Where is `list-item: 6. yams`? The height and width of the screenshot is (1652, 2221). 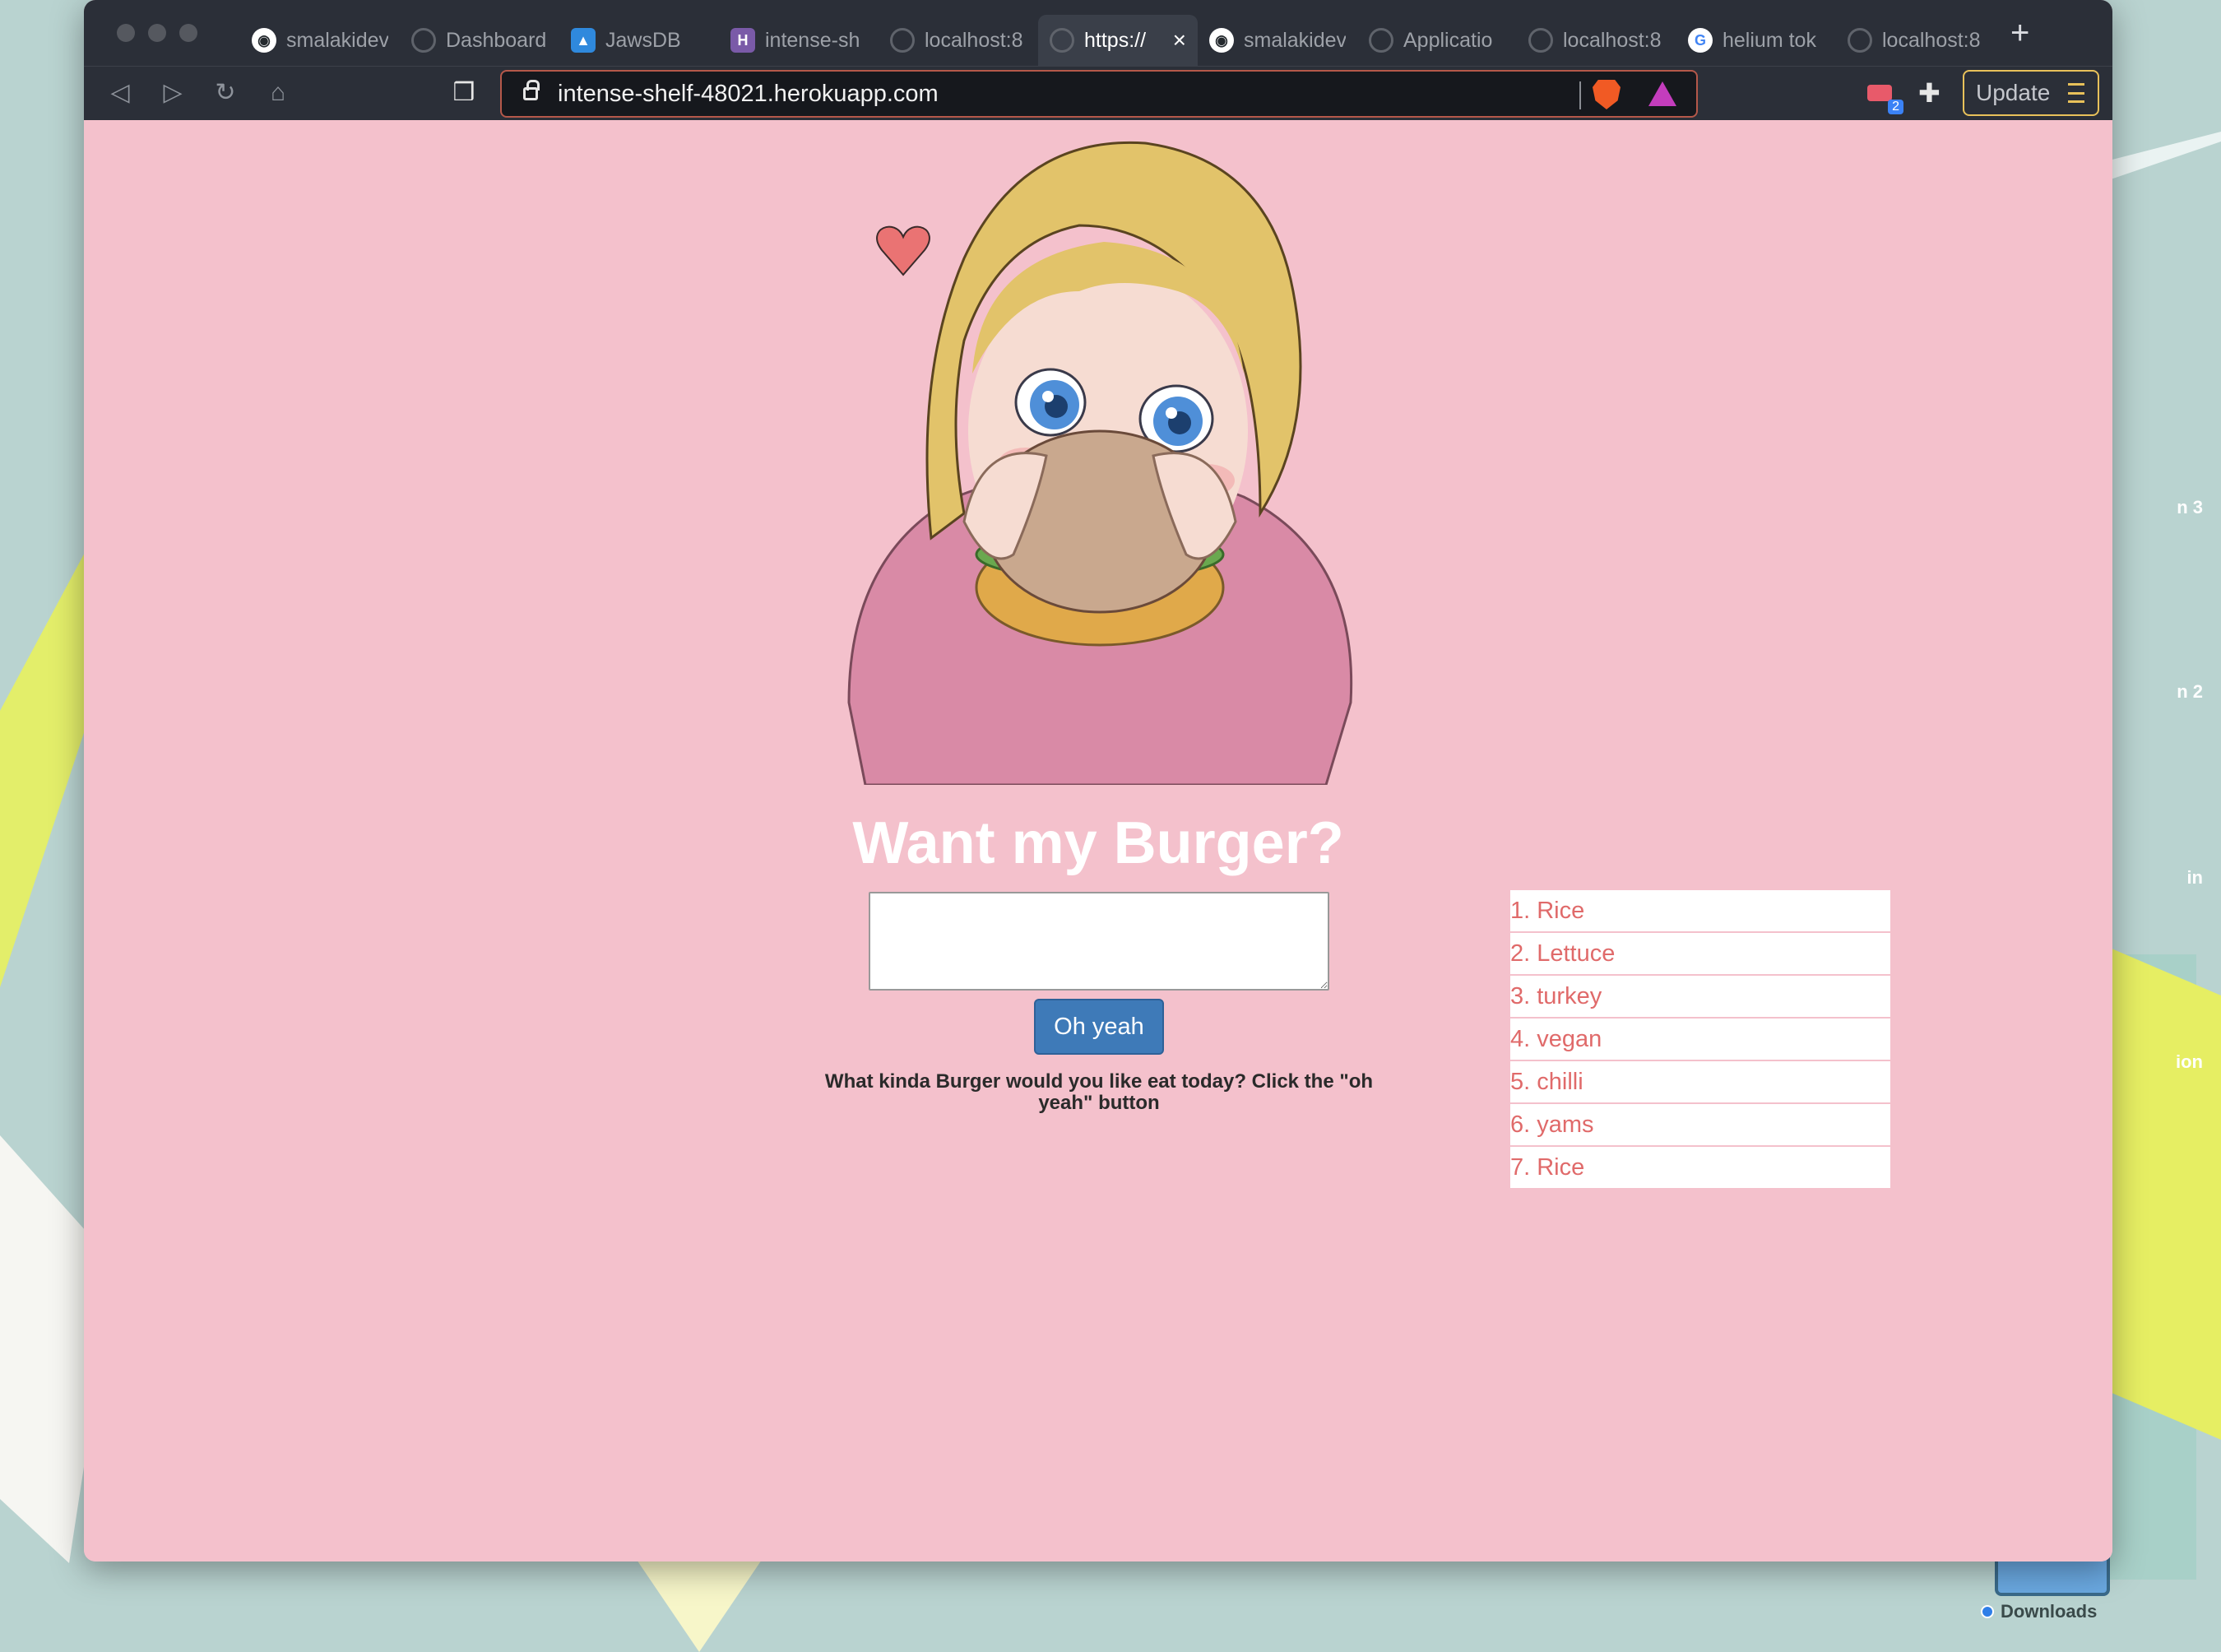
list-item: 6. yams is located at coordinates (1700, 1125).